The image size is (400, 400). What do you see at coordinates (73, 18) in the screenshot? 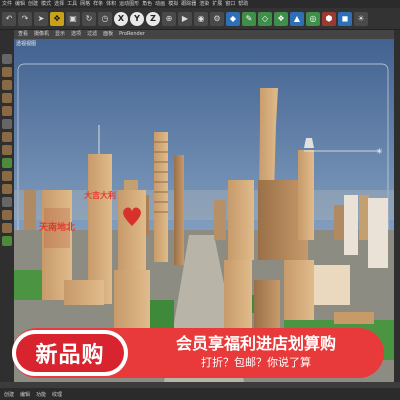
I see `scale-icon: ▣` at bounding box center [73, 18].